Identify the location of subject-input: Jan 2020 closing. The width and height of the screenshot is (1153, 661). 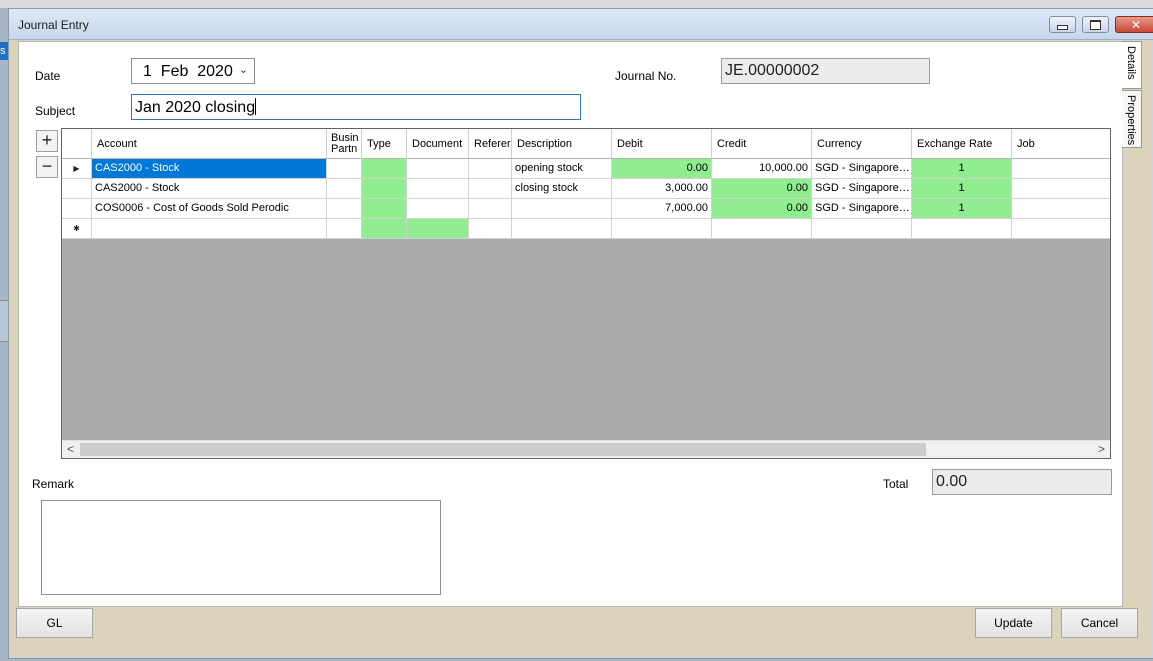
(356, 107).